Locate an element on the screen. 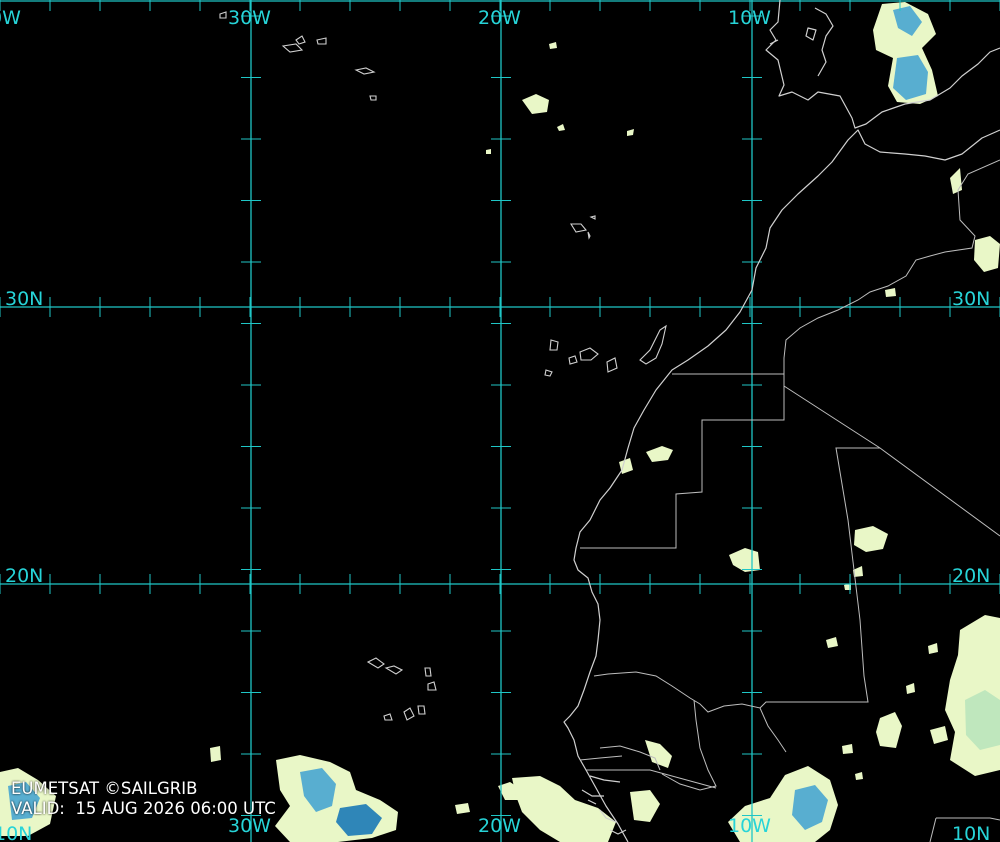 This screenshot has width=1000, height=842. lat-label-10n-left: 10N is located at coordinates (16, 832).